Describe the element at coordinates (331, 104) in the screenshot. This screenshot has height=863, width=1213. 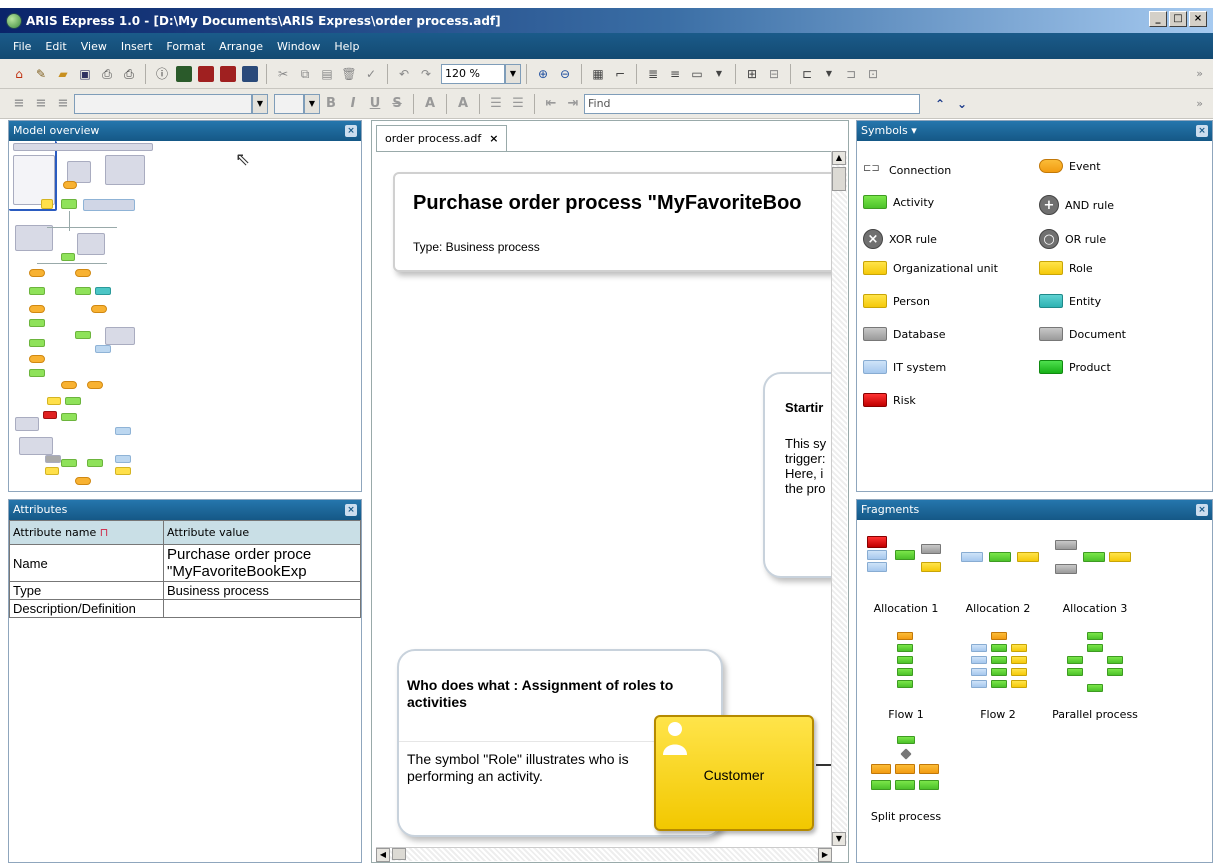
I see `bold-button: B` at that location.